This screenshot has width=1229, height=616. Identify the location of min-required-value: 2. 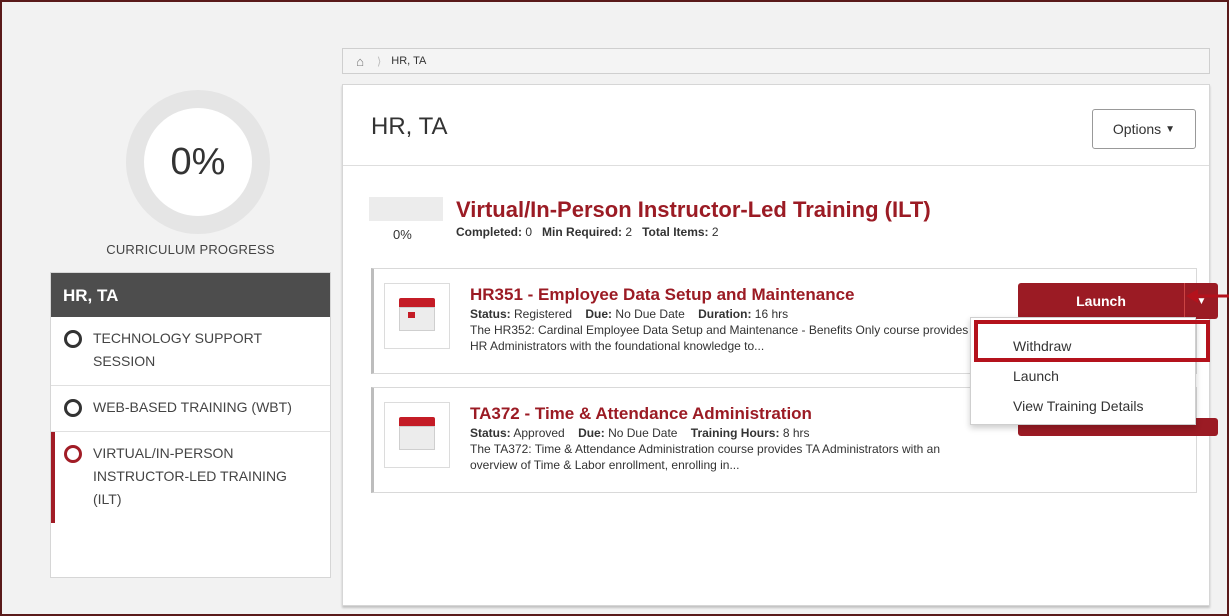
(629, 232).